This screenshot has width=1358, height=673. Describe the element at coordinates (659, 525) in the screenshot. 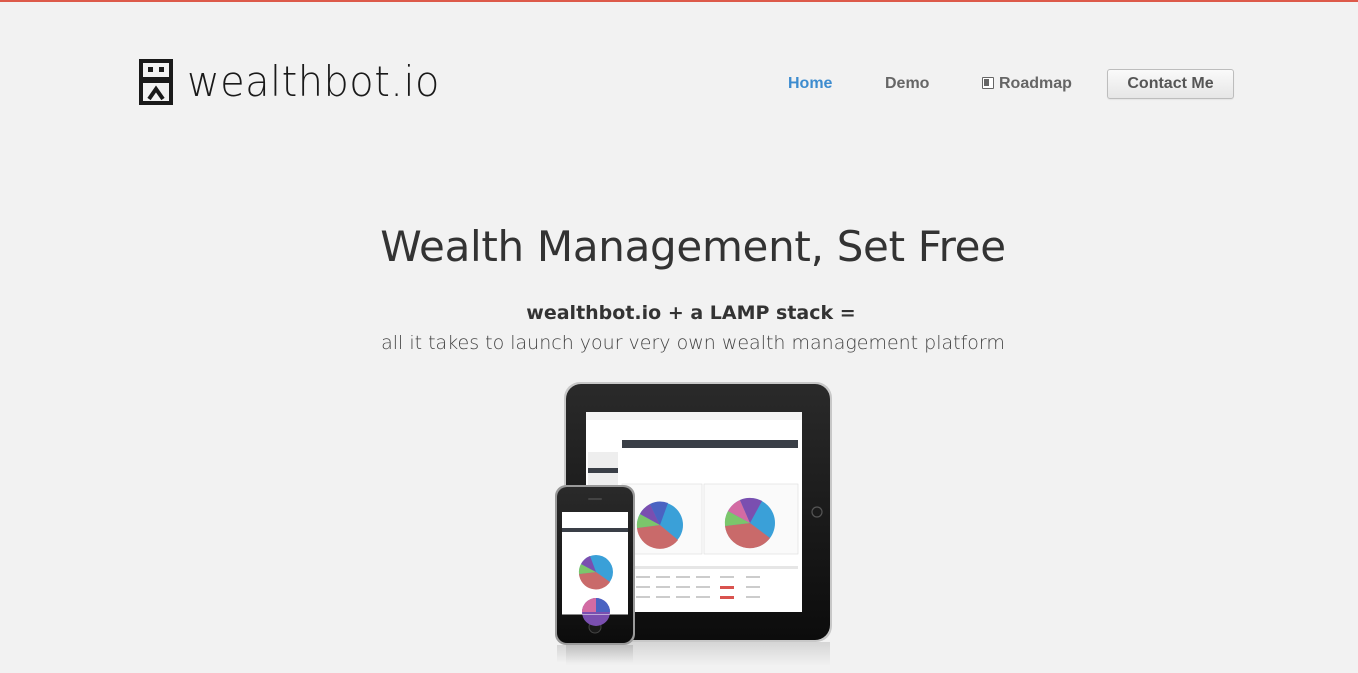

I see `tablet-pie-chart-left` at that location.